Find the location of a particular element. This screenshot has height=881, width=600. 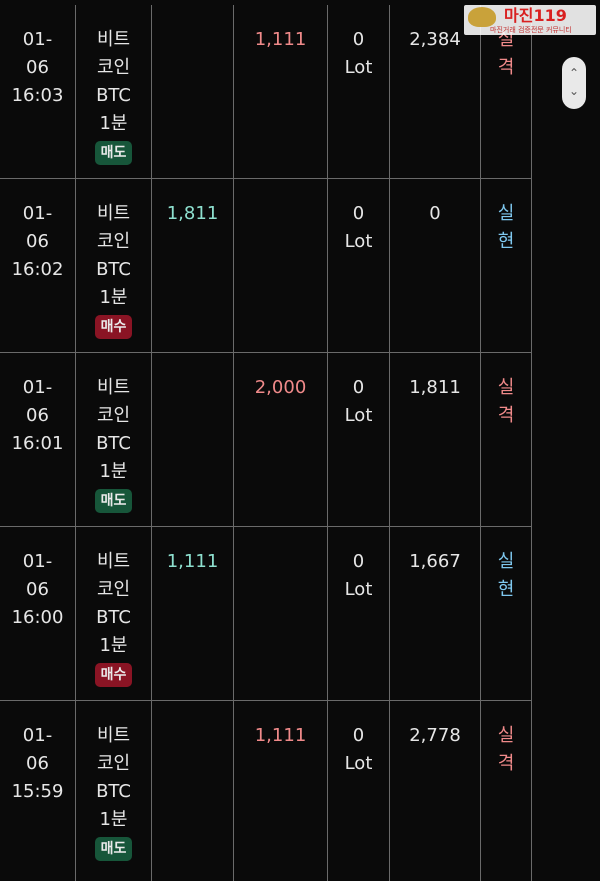

time-value: 16:00 is located at coordinates (37, 617).